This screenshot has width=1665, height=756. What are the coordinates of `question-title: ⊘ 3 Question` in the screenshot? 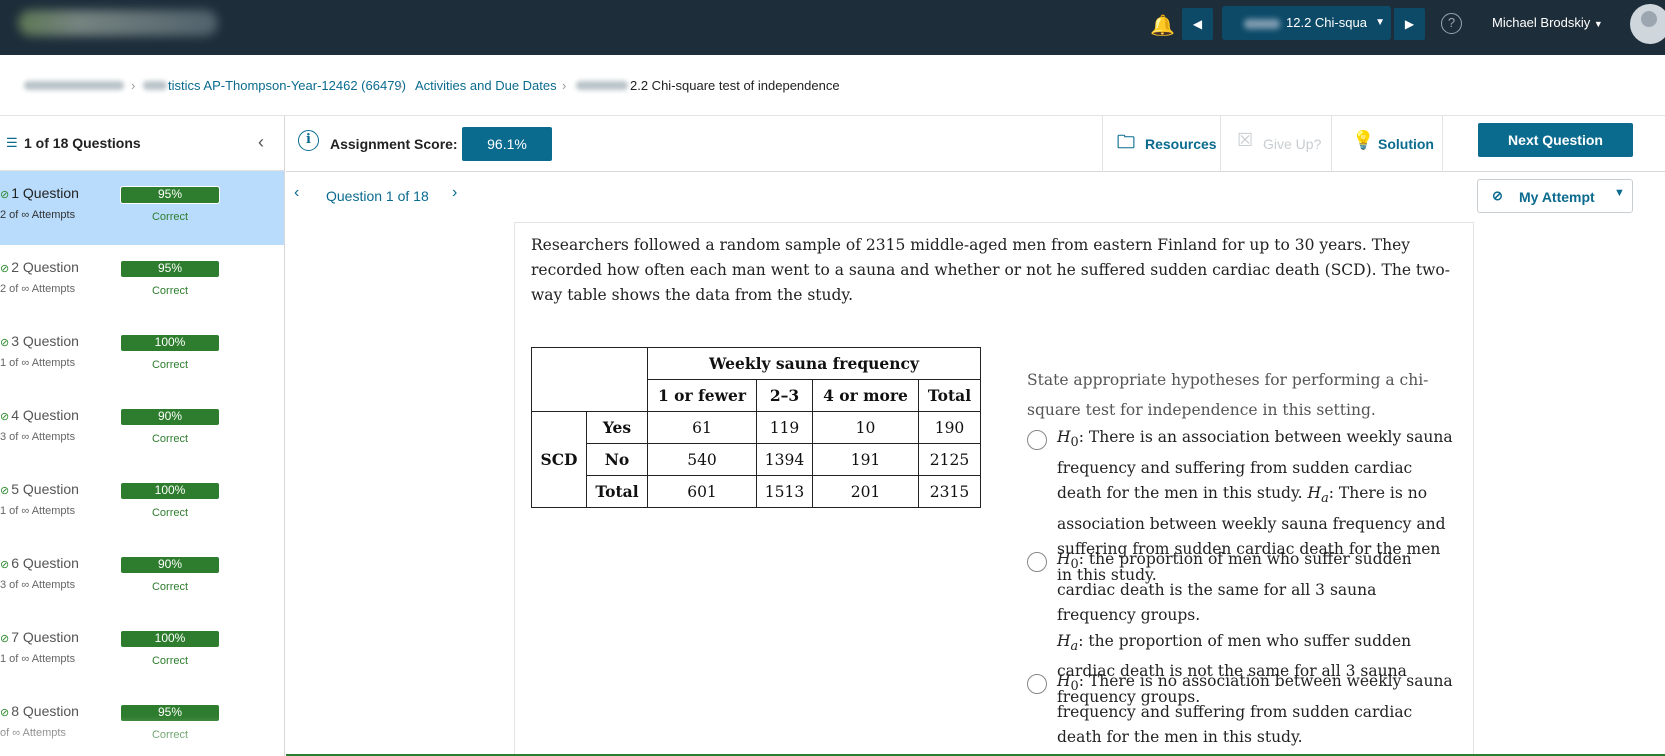 It's located at (39, 341).